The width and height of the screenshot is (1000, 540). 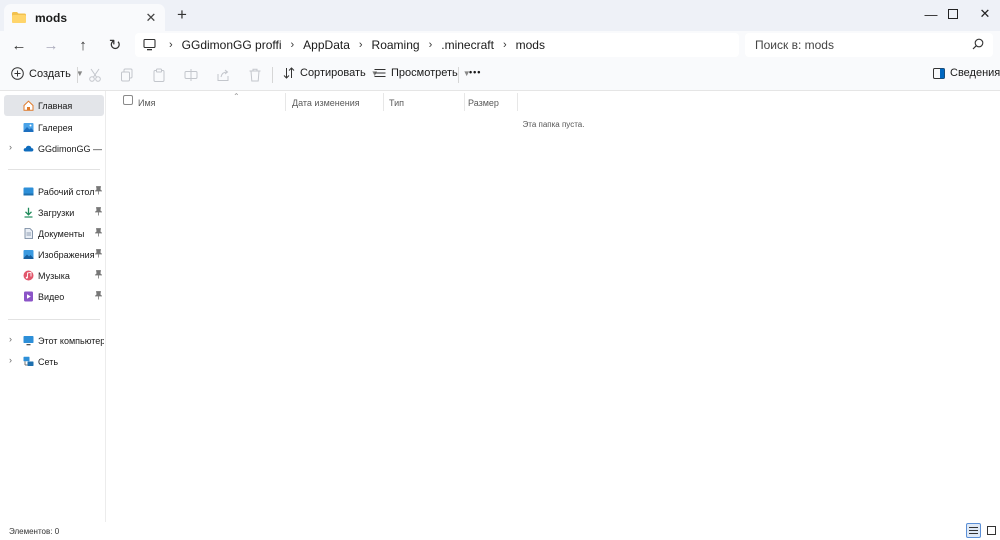 I want to click on tab-title: mods, so click(x=51, y=17).